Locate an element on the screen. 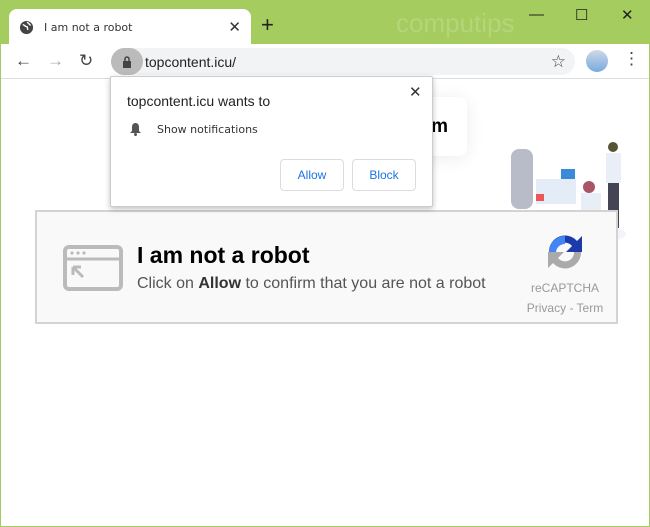 The width and height of the screenshot is (650, 527). address-bar: topcontent.icu/ ☆ is located at coordinates (343, 61).